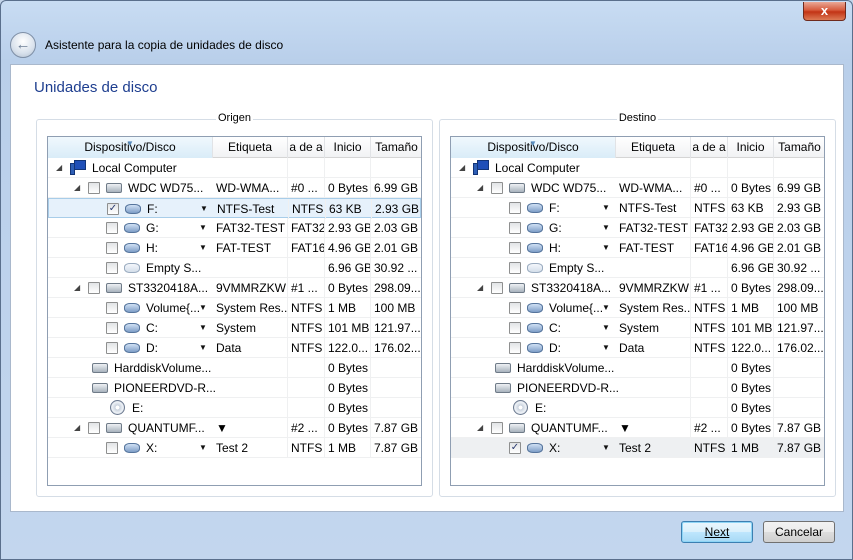 This screenshot has width=853, height=560. I want to click on optical-drive-icon, so click(117, 407).